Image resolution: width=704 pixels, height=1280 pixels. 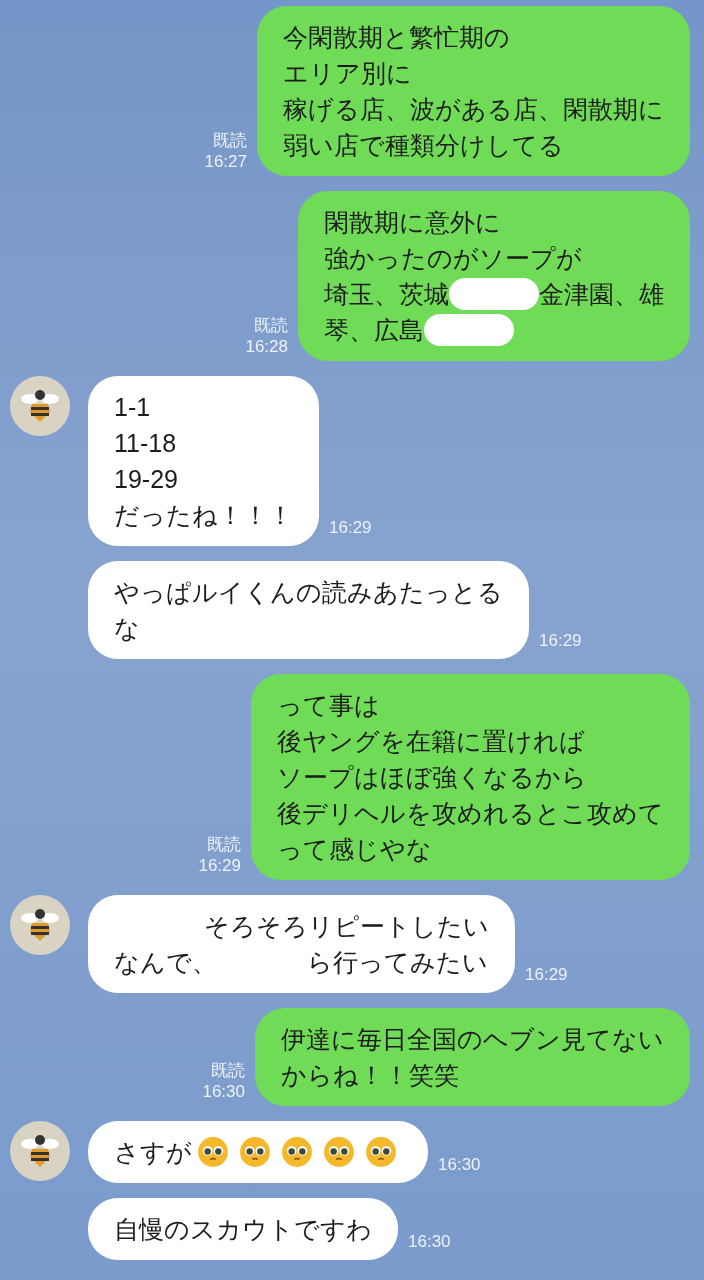 I want to click on message-text: 閑散期に意外に, so click(x=412, y=222).